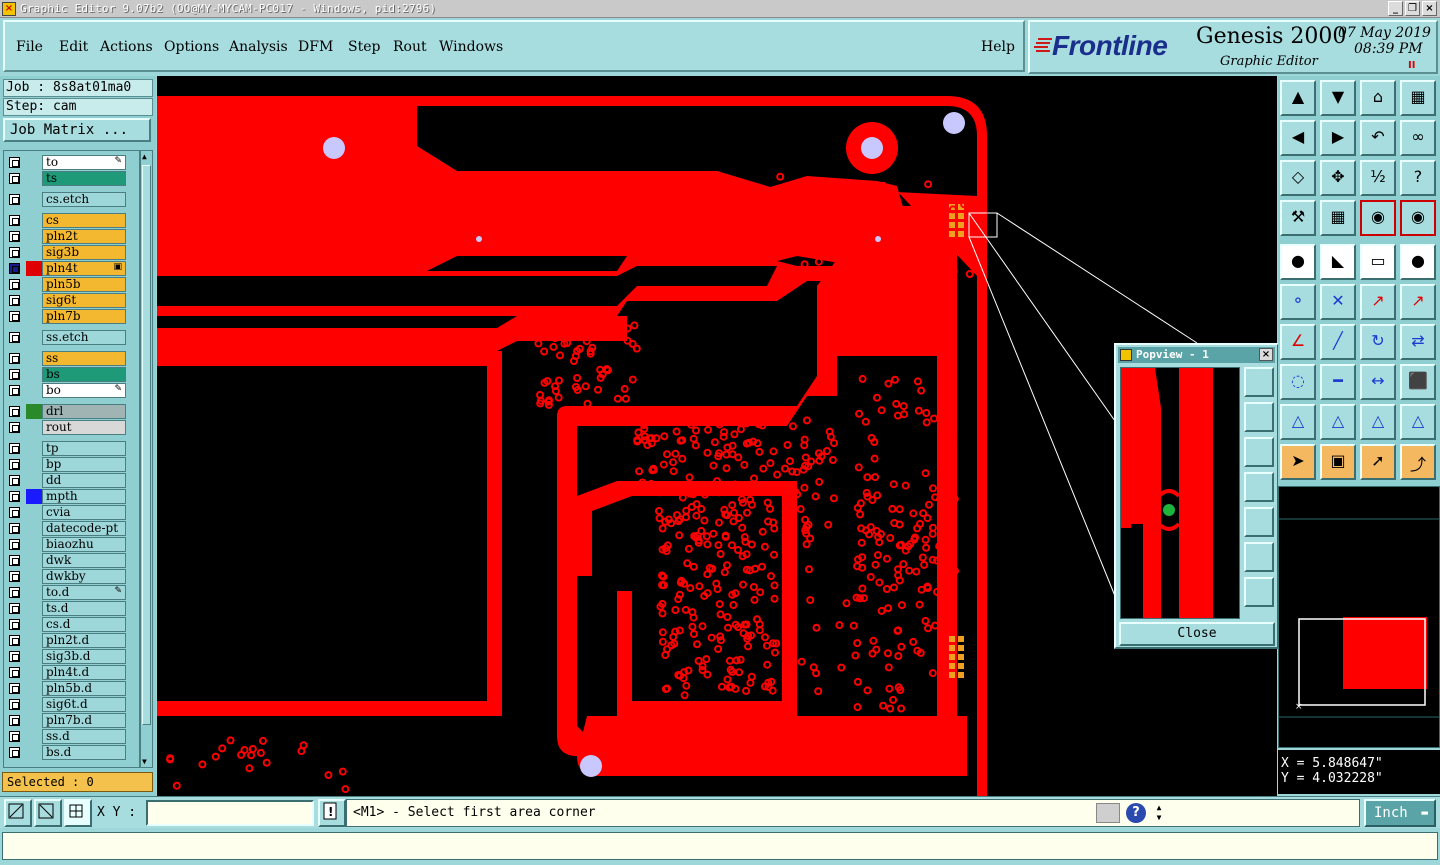  Describe the element at coordinates (67, 512) in the screenshot. I see `layer-row-cvia: cvia` at that location.